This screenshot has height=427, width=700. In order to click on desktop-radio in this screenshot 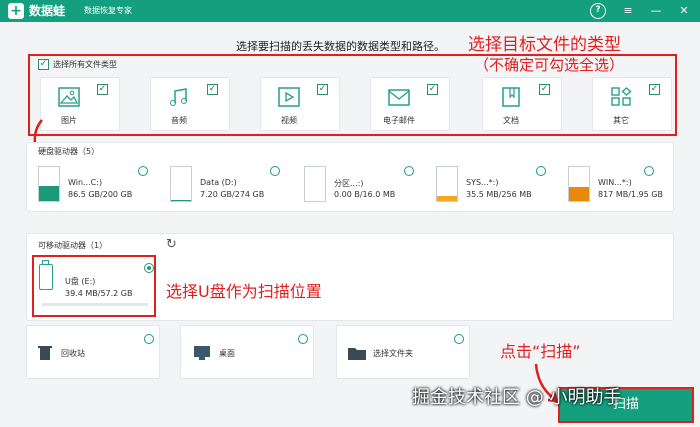, I will do `click(303, 339)`.